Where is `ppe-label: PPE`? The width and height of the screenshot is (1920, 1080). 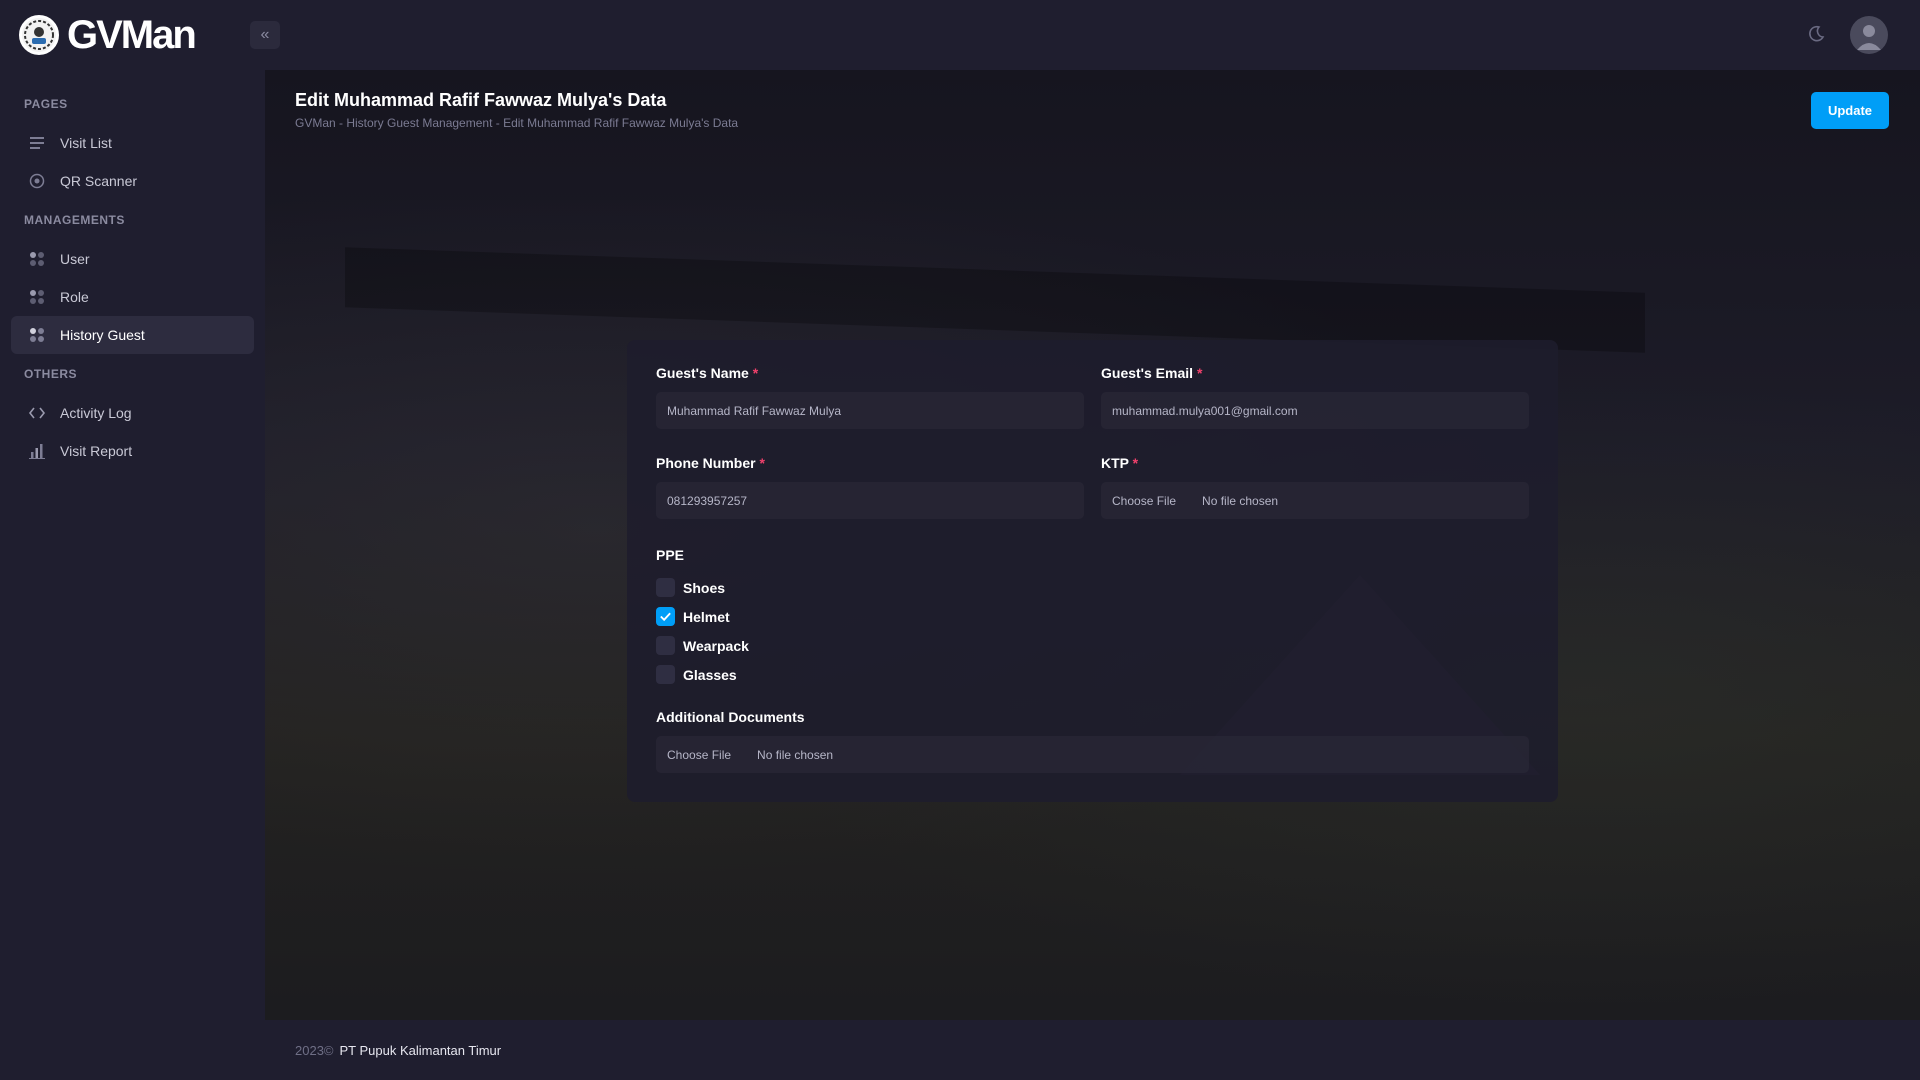 ppe-label: PPE is located at coordinates (670, 555).